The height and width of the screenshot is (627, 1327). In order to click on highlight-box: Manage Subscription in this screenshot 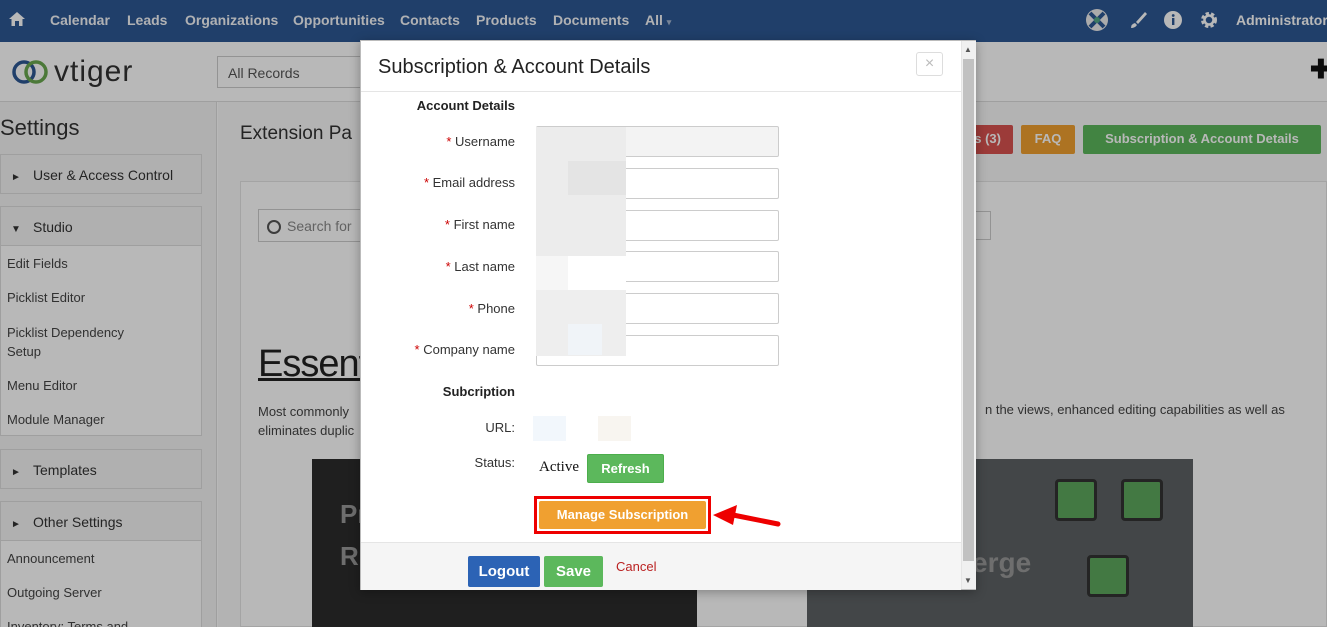, I will do `click(622, 515)`.